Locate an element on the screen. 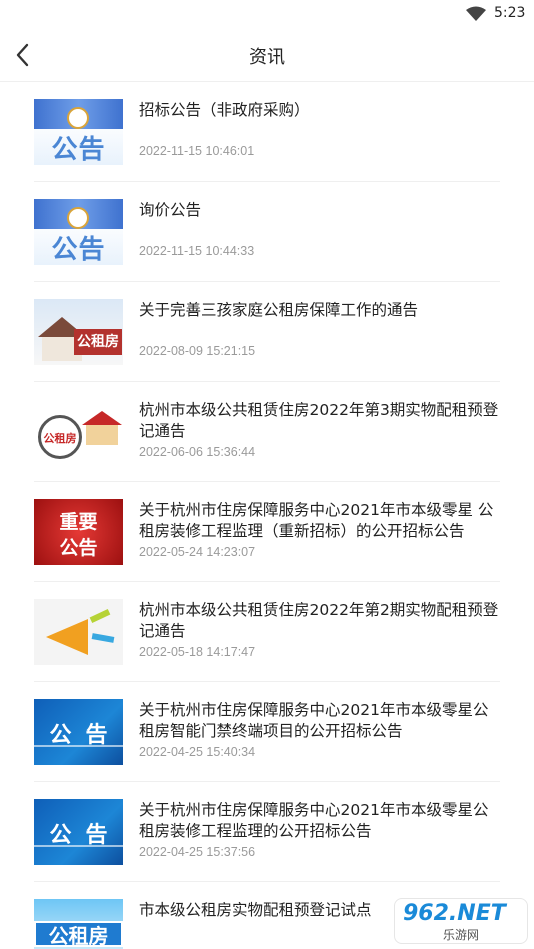 This screenshot has height=949, width=534. news-date: 2022-05-24 14:23:07 is located at coordinates (197, 552).